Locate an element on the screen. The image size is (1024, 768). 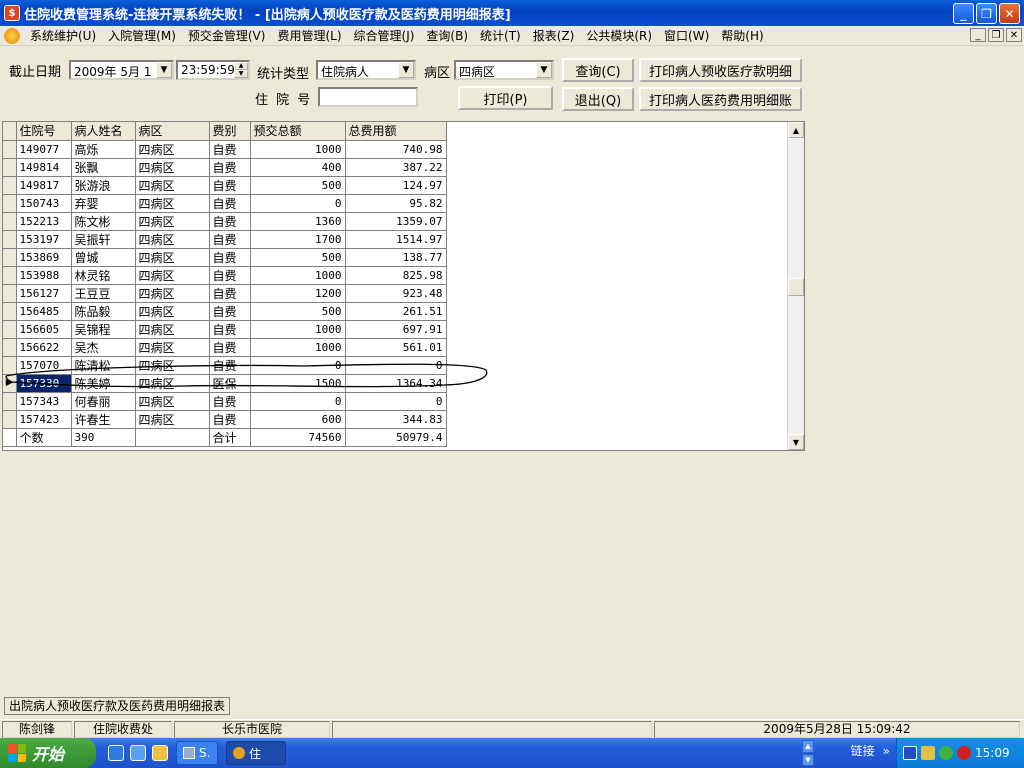
cell-total-expense: 124.97 is located at coordinates (396, 185).